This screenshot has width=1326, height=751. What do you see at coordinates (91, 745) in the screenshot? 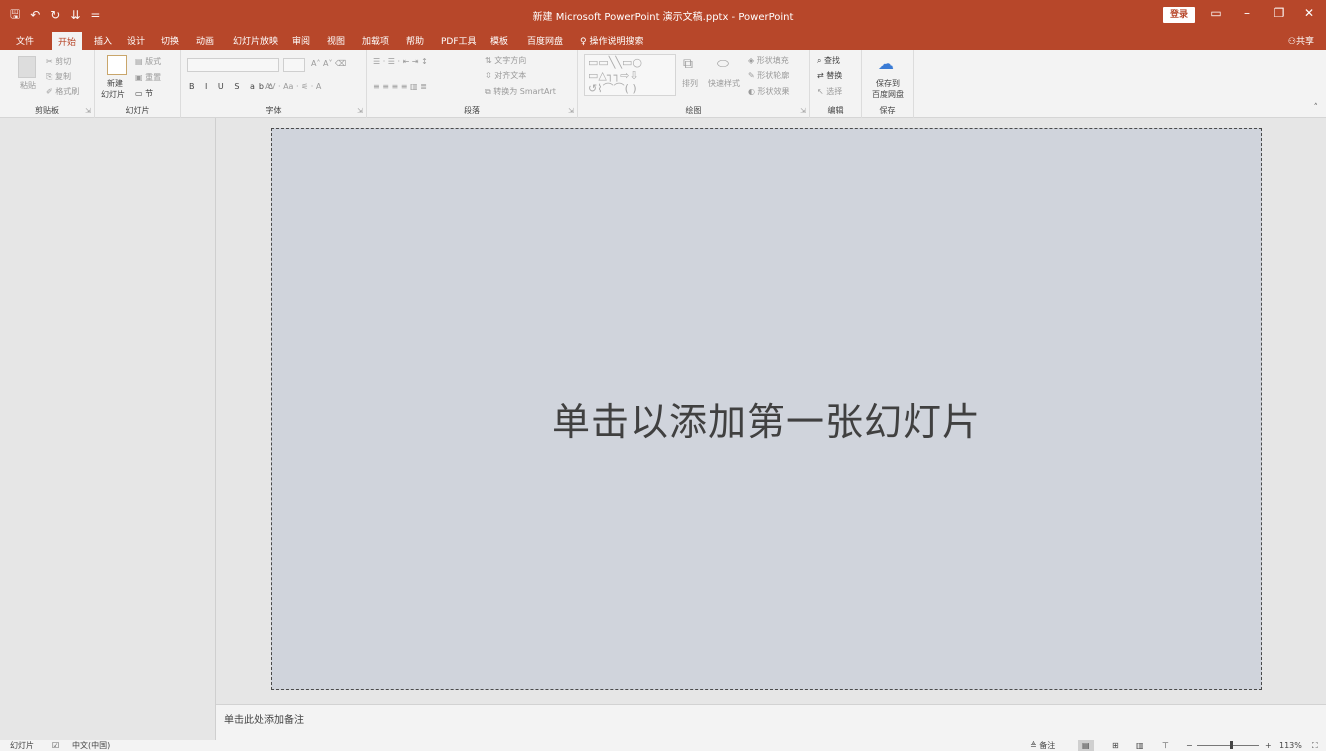
I see `language-indicator: 中文(中国)` at bounding box center [91, 745].